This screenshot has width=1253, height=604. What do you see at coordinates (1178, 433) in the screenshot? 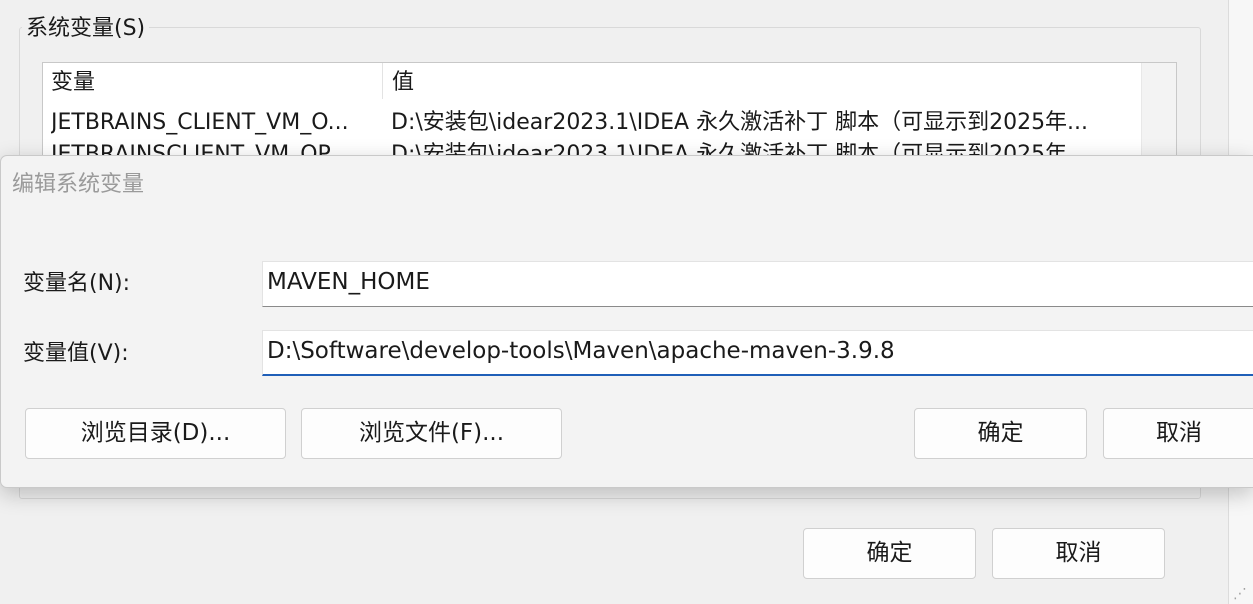
I see `dialog-cancel-button: 取消` at bounding box center [1178, 433].